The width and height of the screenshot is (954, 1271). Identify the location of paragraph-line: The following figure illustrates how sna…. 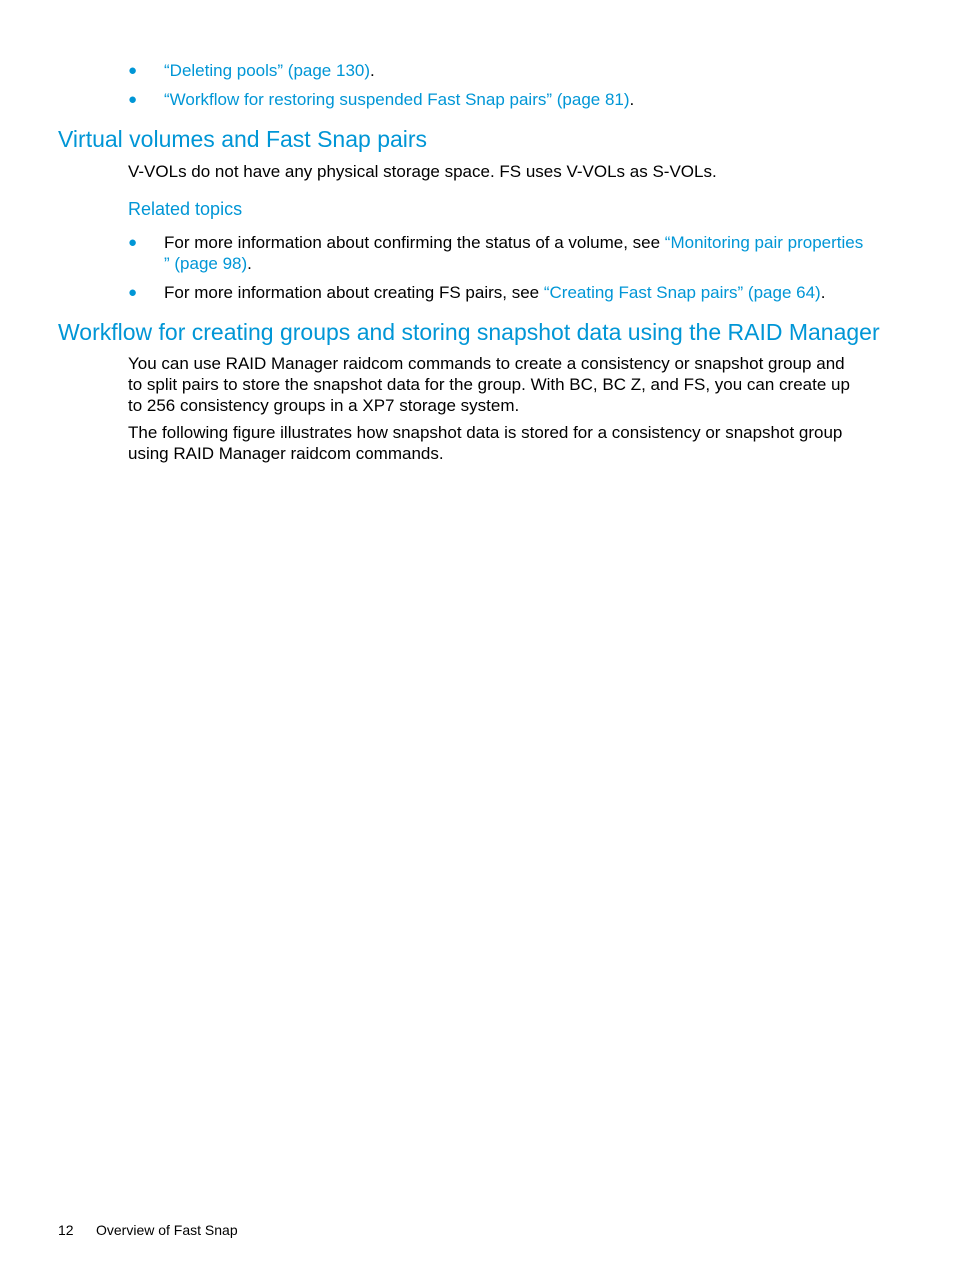
(485, 432).